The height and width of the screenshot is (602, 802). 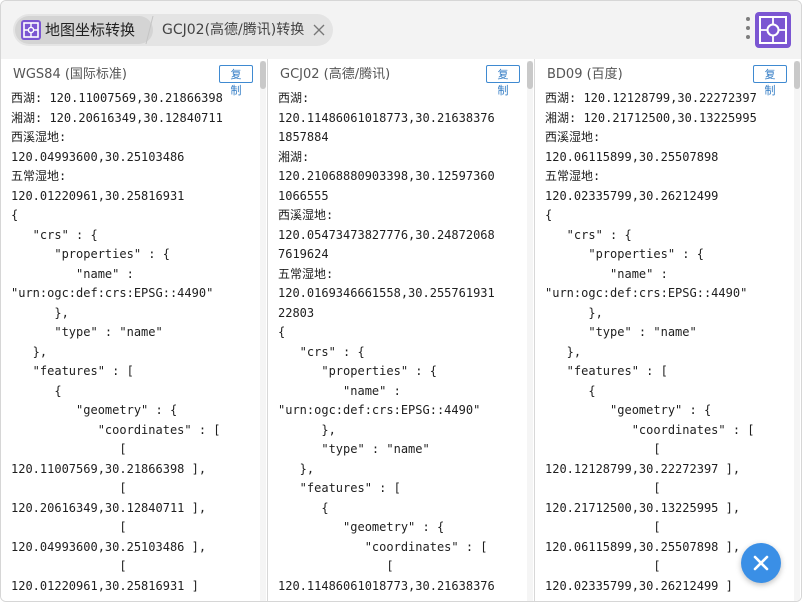 What do you see at coordinates (773, 30) in the screenshot?
I see `app-logo-icon` at bounding box center [773, 30].